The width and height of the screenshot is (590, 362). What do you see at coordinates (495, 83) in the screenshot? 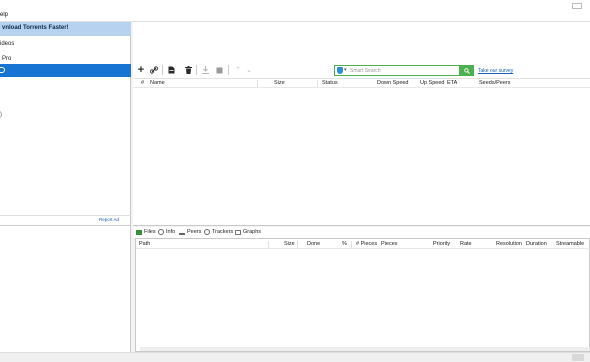
I see `column-header-seeds-peers: Seeds/Peers` at bounding box center [495, 83].